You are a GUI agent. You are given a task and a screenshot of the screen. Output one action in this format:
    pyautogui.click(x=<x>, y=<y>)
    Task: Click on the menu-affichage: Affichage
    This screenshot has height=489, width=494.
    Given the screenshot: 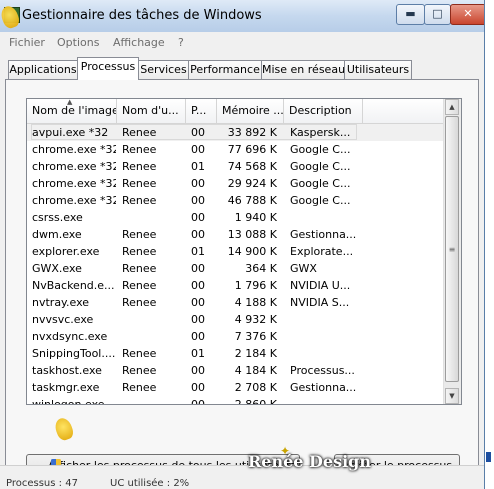 What is the action you would take?
    pyautogui.click(x=139, y=42)
    